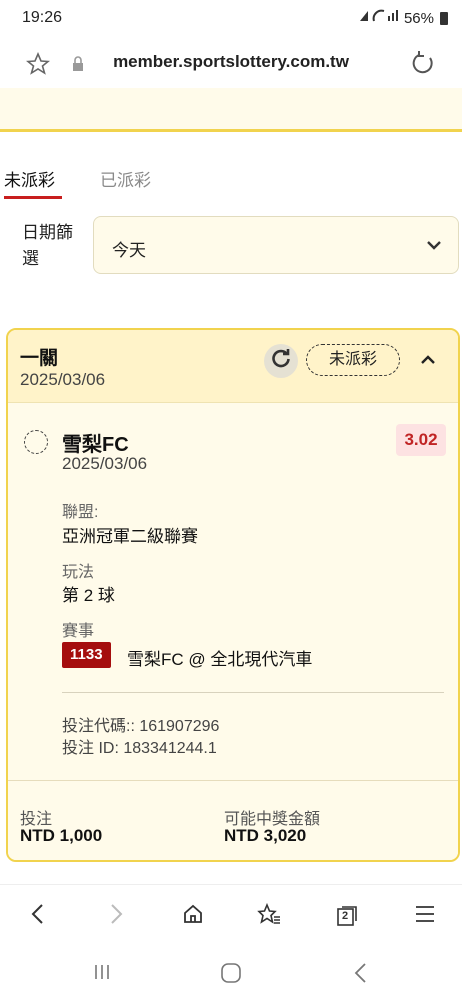  I want to click on collapse-button, so click(428, 362).